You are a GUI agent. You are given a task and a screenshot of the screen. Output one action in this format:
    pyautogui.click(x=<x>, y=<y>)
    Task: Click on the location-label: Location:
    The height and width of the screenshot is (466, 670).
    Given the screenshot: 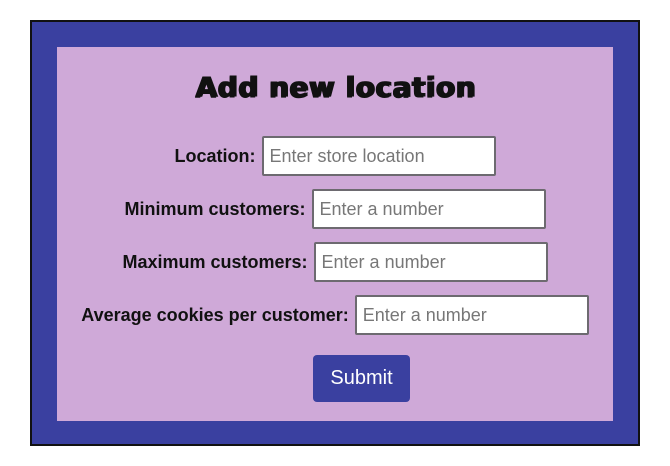 What is the action you would take?
    pyautogui.click(x=215, y=155)
    